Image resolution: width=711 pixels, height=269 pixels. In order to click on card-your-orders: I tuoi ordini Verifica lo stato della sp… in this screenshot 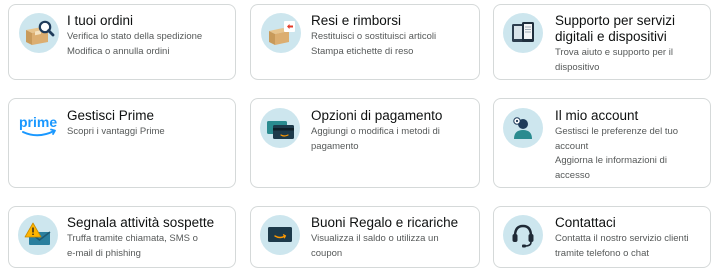, I will do `click(122, 42)`.